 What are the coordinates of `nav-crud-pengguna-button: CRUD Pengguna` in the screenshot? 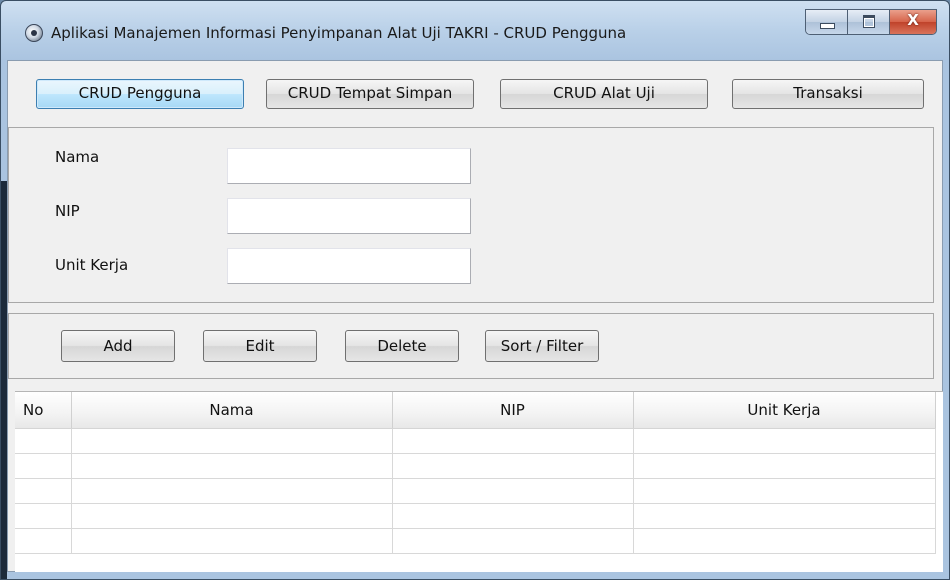 It's located at (140, 94).